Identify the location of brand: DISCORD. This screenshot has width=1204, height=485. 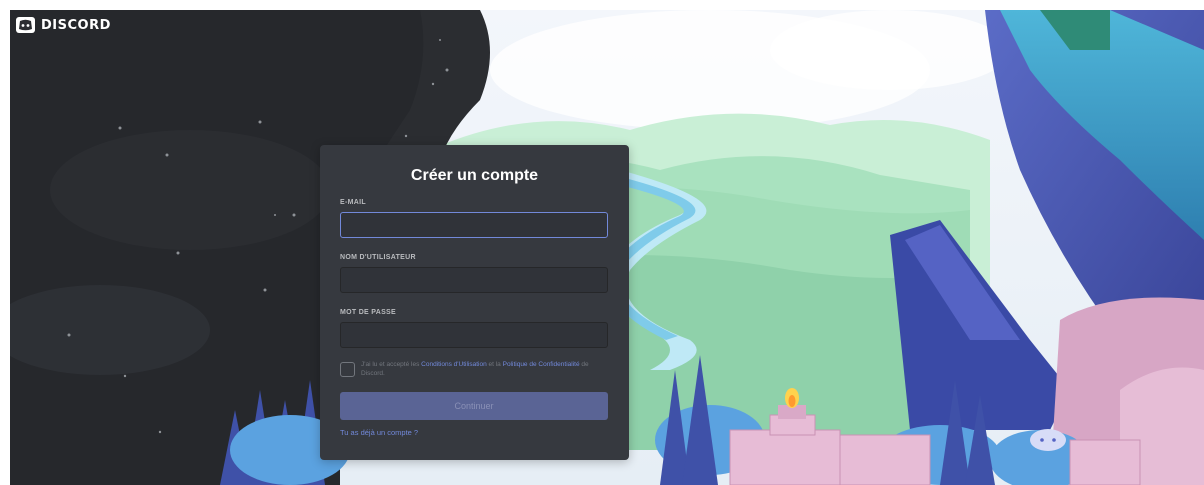
(63, 25).